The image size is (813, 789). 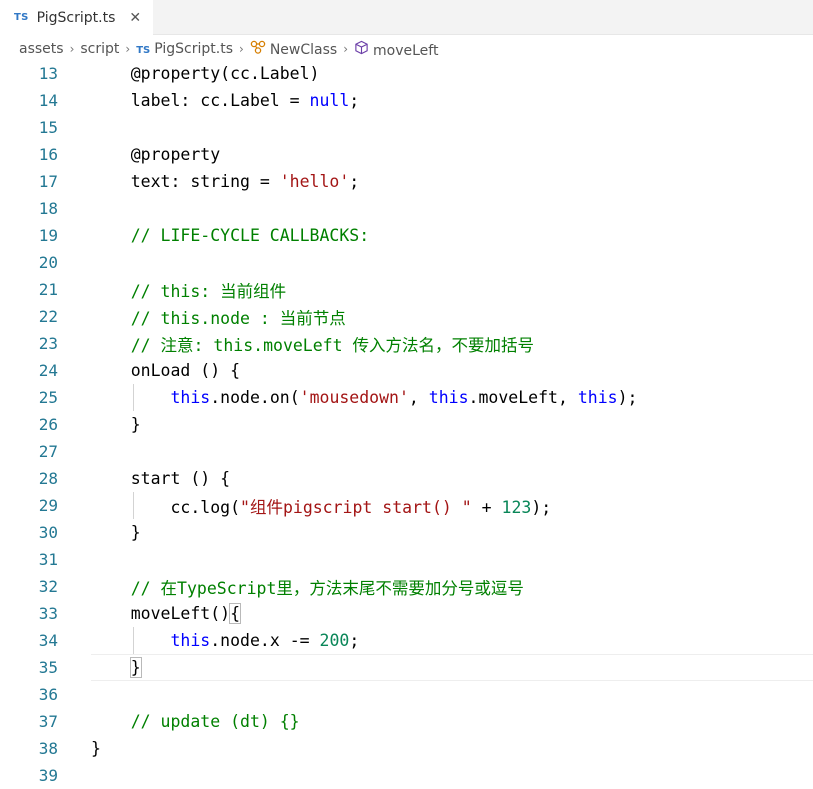 I want to click on code-token: @property, so click(x=156, y=154).